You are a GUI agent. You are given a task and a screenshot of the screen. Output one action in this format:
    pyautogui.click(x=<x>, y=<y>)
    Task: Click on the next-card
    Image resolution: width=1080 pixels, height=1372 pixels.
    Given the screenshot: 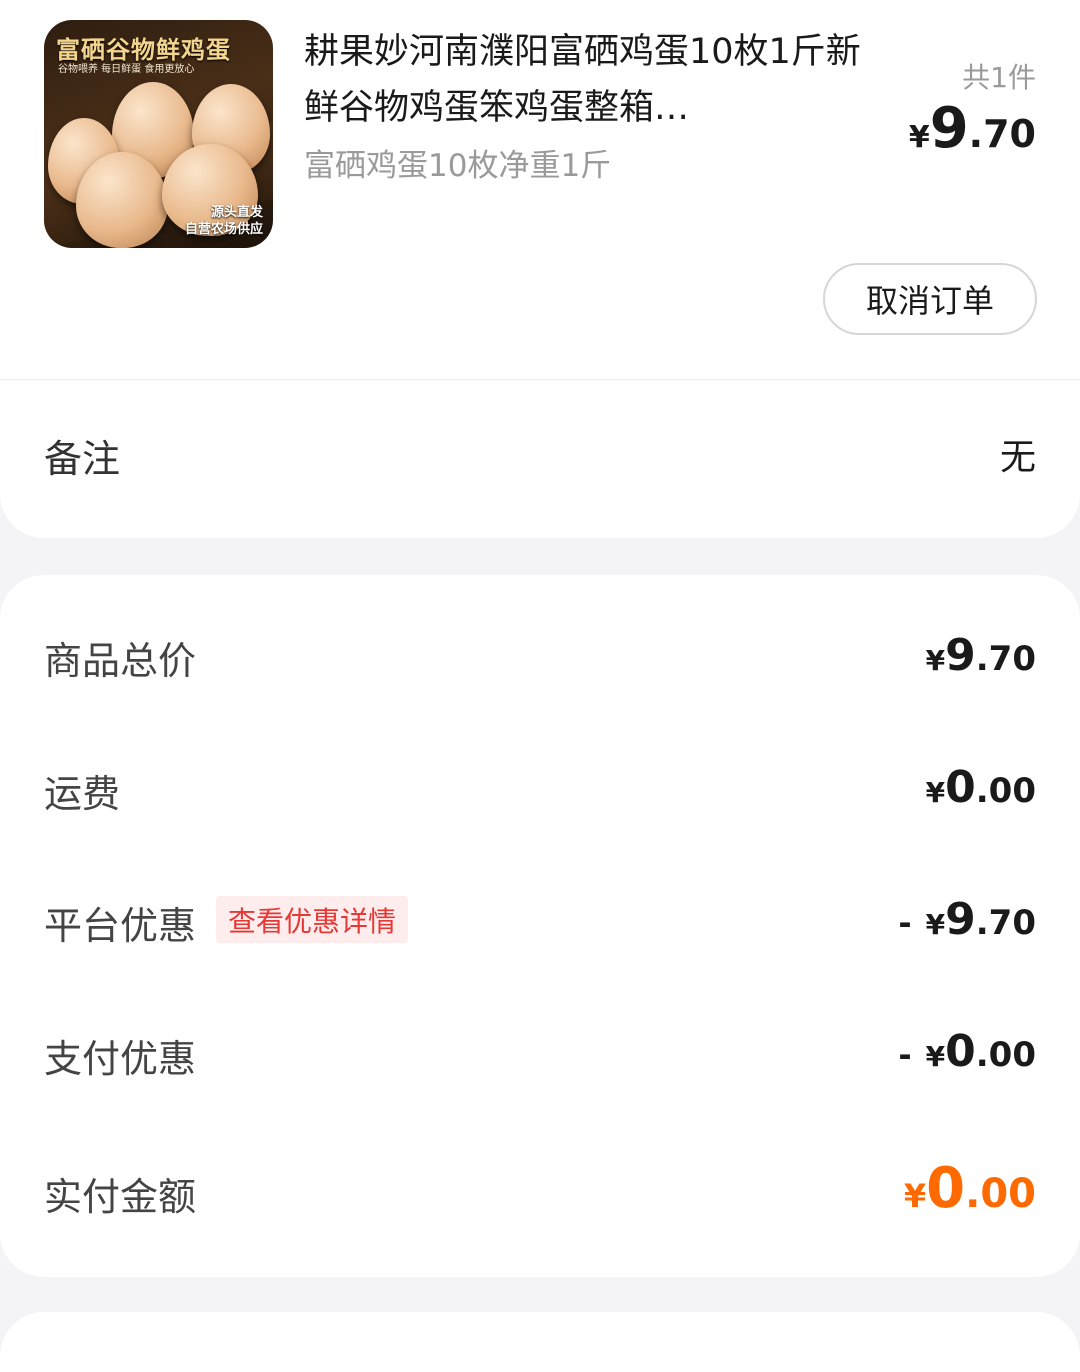 What is the action you would take?
    pyautogui.click(x=540, y=1342)
    